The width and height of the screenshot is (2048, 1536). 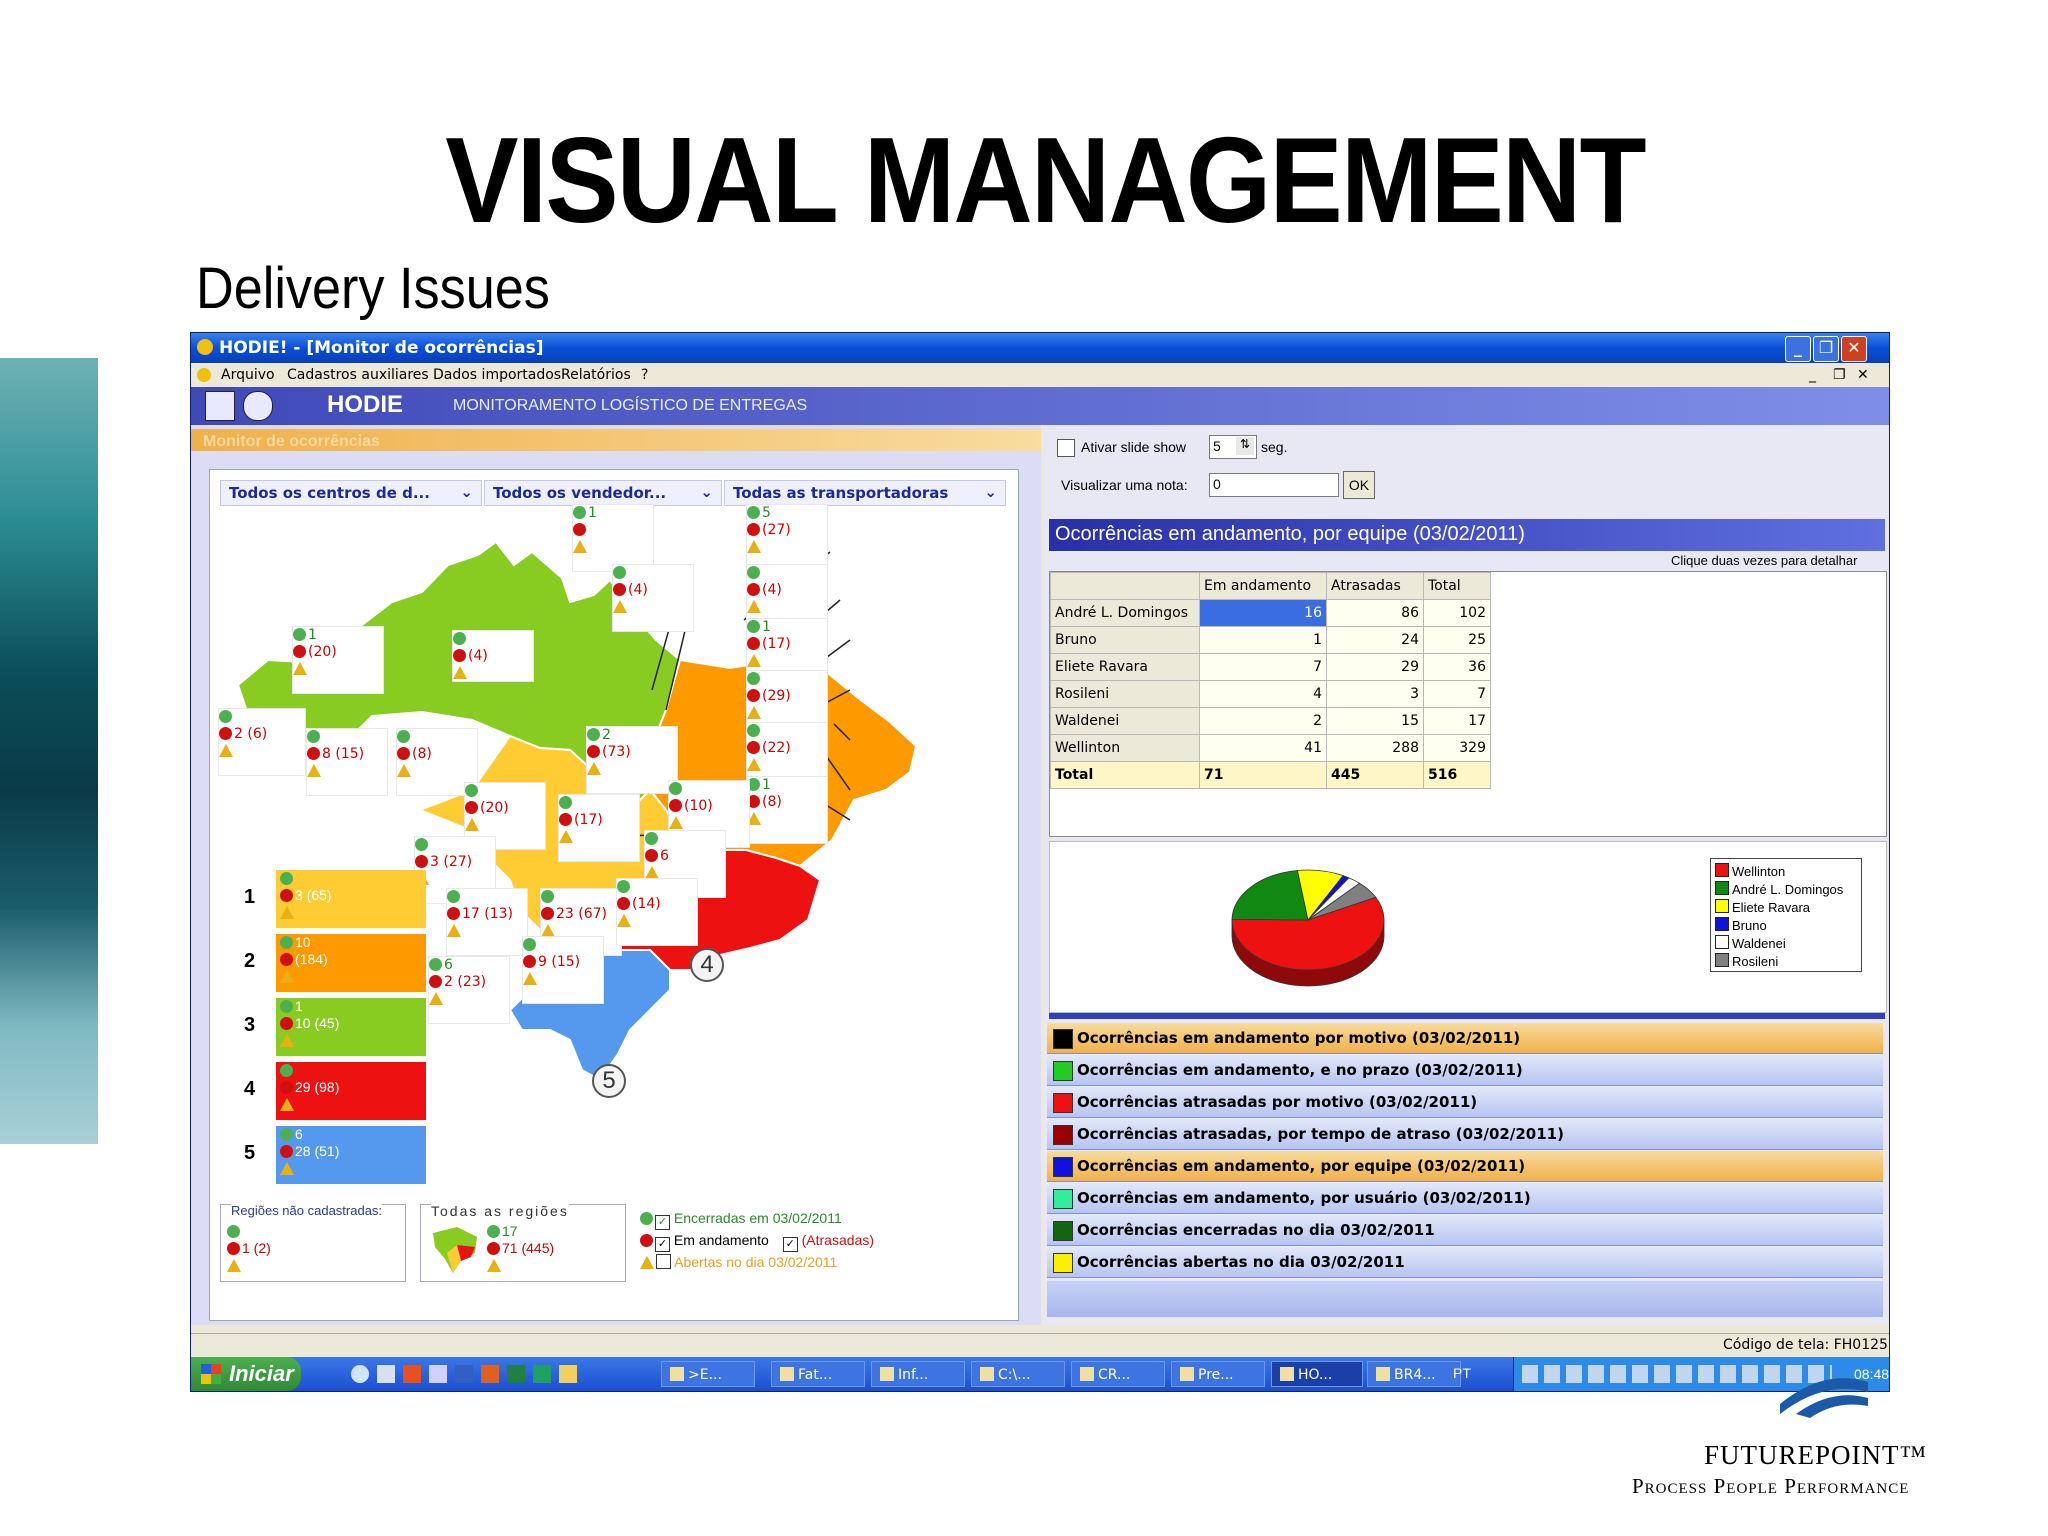 I want to click on start-button: Iniciar, so click(x=246, y=1374).